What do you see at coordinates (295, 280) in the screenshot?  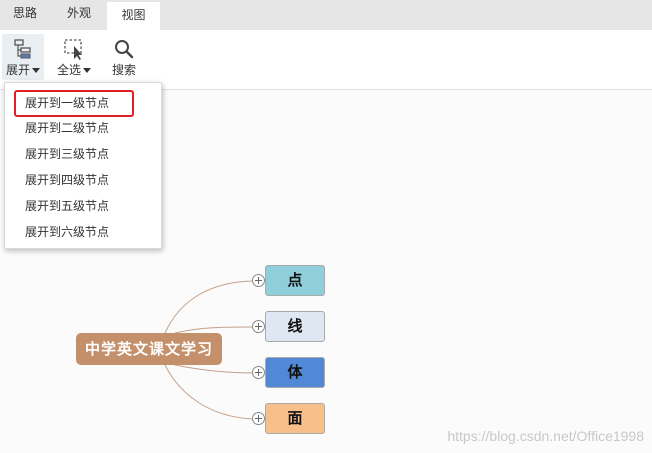 I see `mindmap-node-dian: 点` at bounding box center [295, 280].